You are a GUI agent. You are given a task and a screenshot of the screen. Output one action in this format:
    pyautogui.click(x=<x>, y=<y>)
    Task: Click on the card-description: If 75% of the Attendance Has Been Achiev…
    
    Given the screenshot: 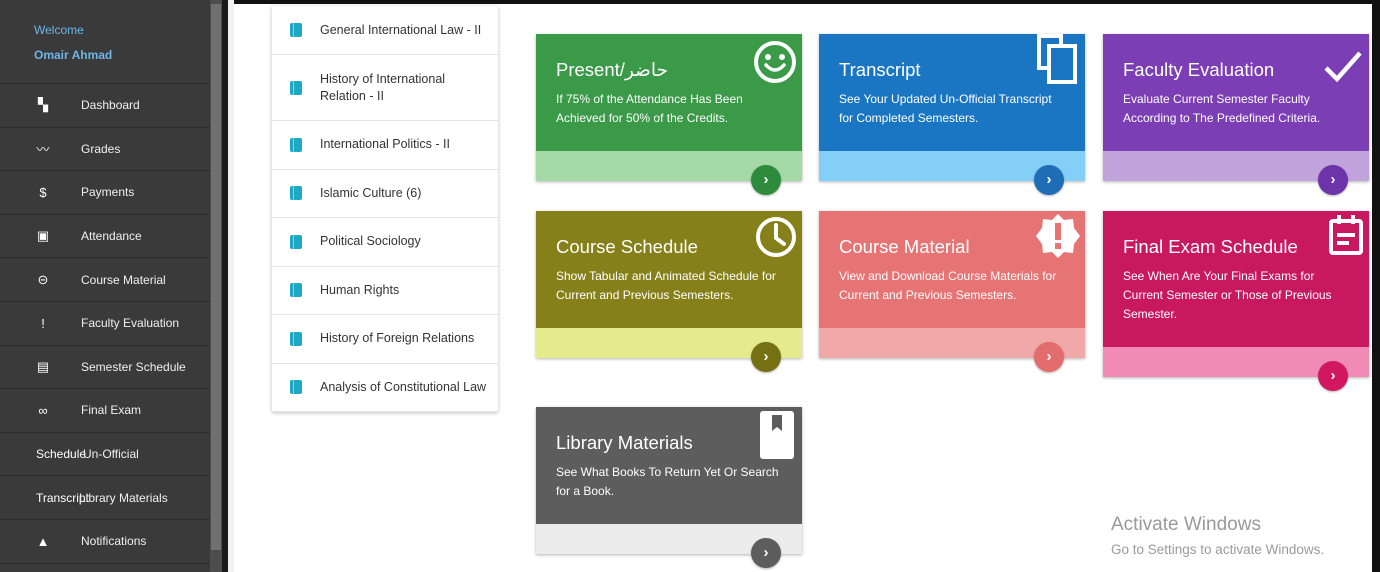 What is the action you would take?
    pyautogui.click(x=649, y=108)
    